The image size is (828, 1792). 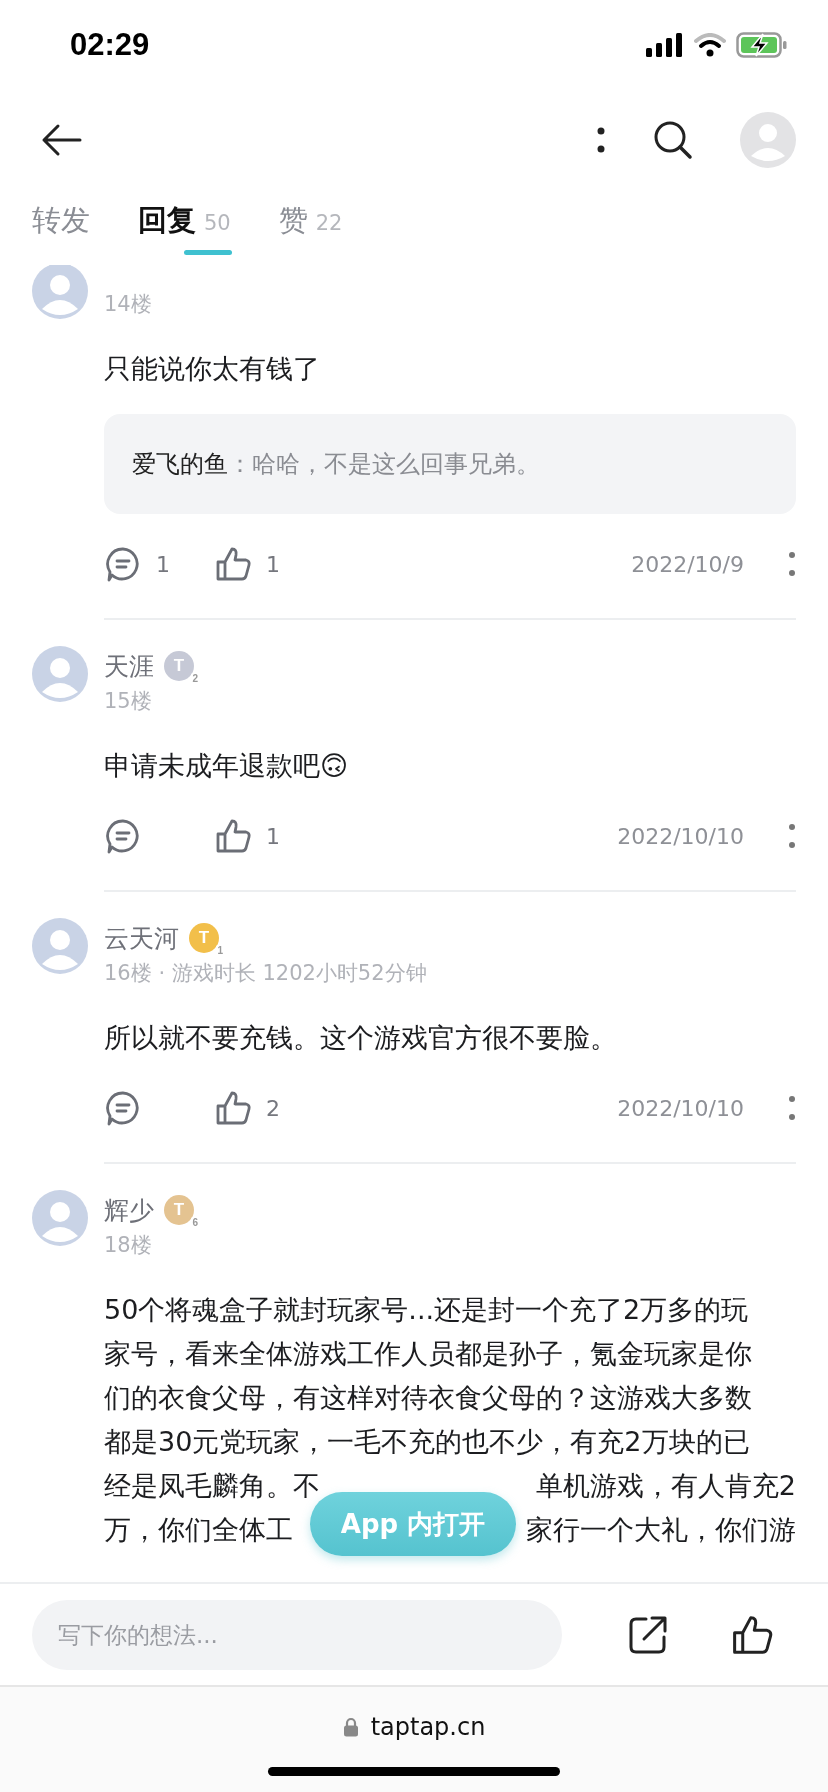 I want to click on username: 辉少, so click(x=129, y=1210).